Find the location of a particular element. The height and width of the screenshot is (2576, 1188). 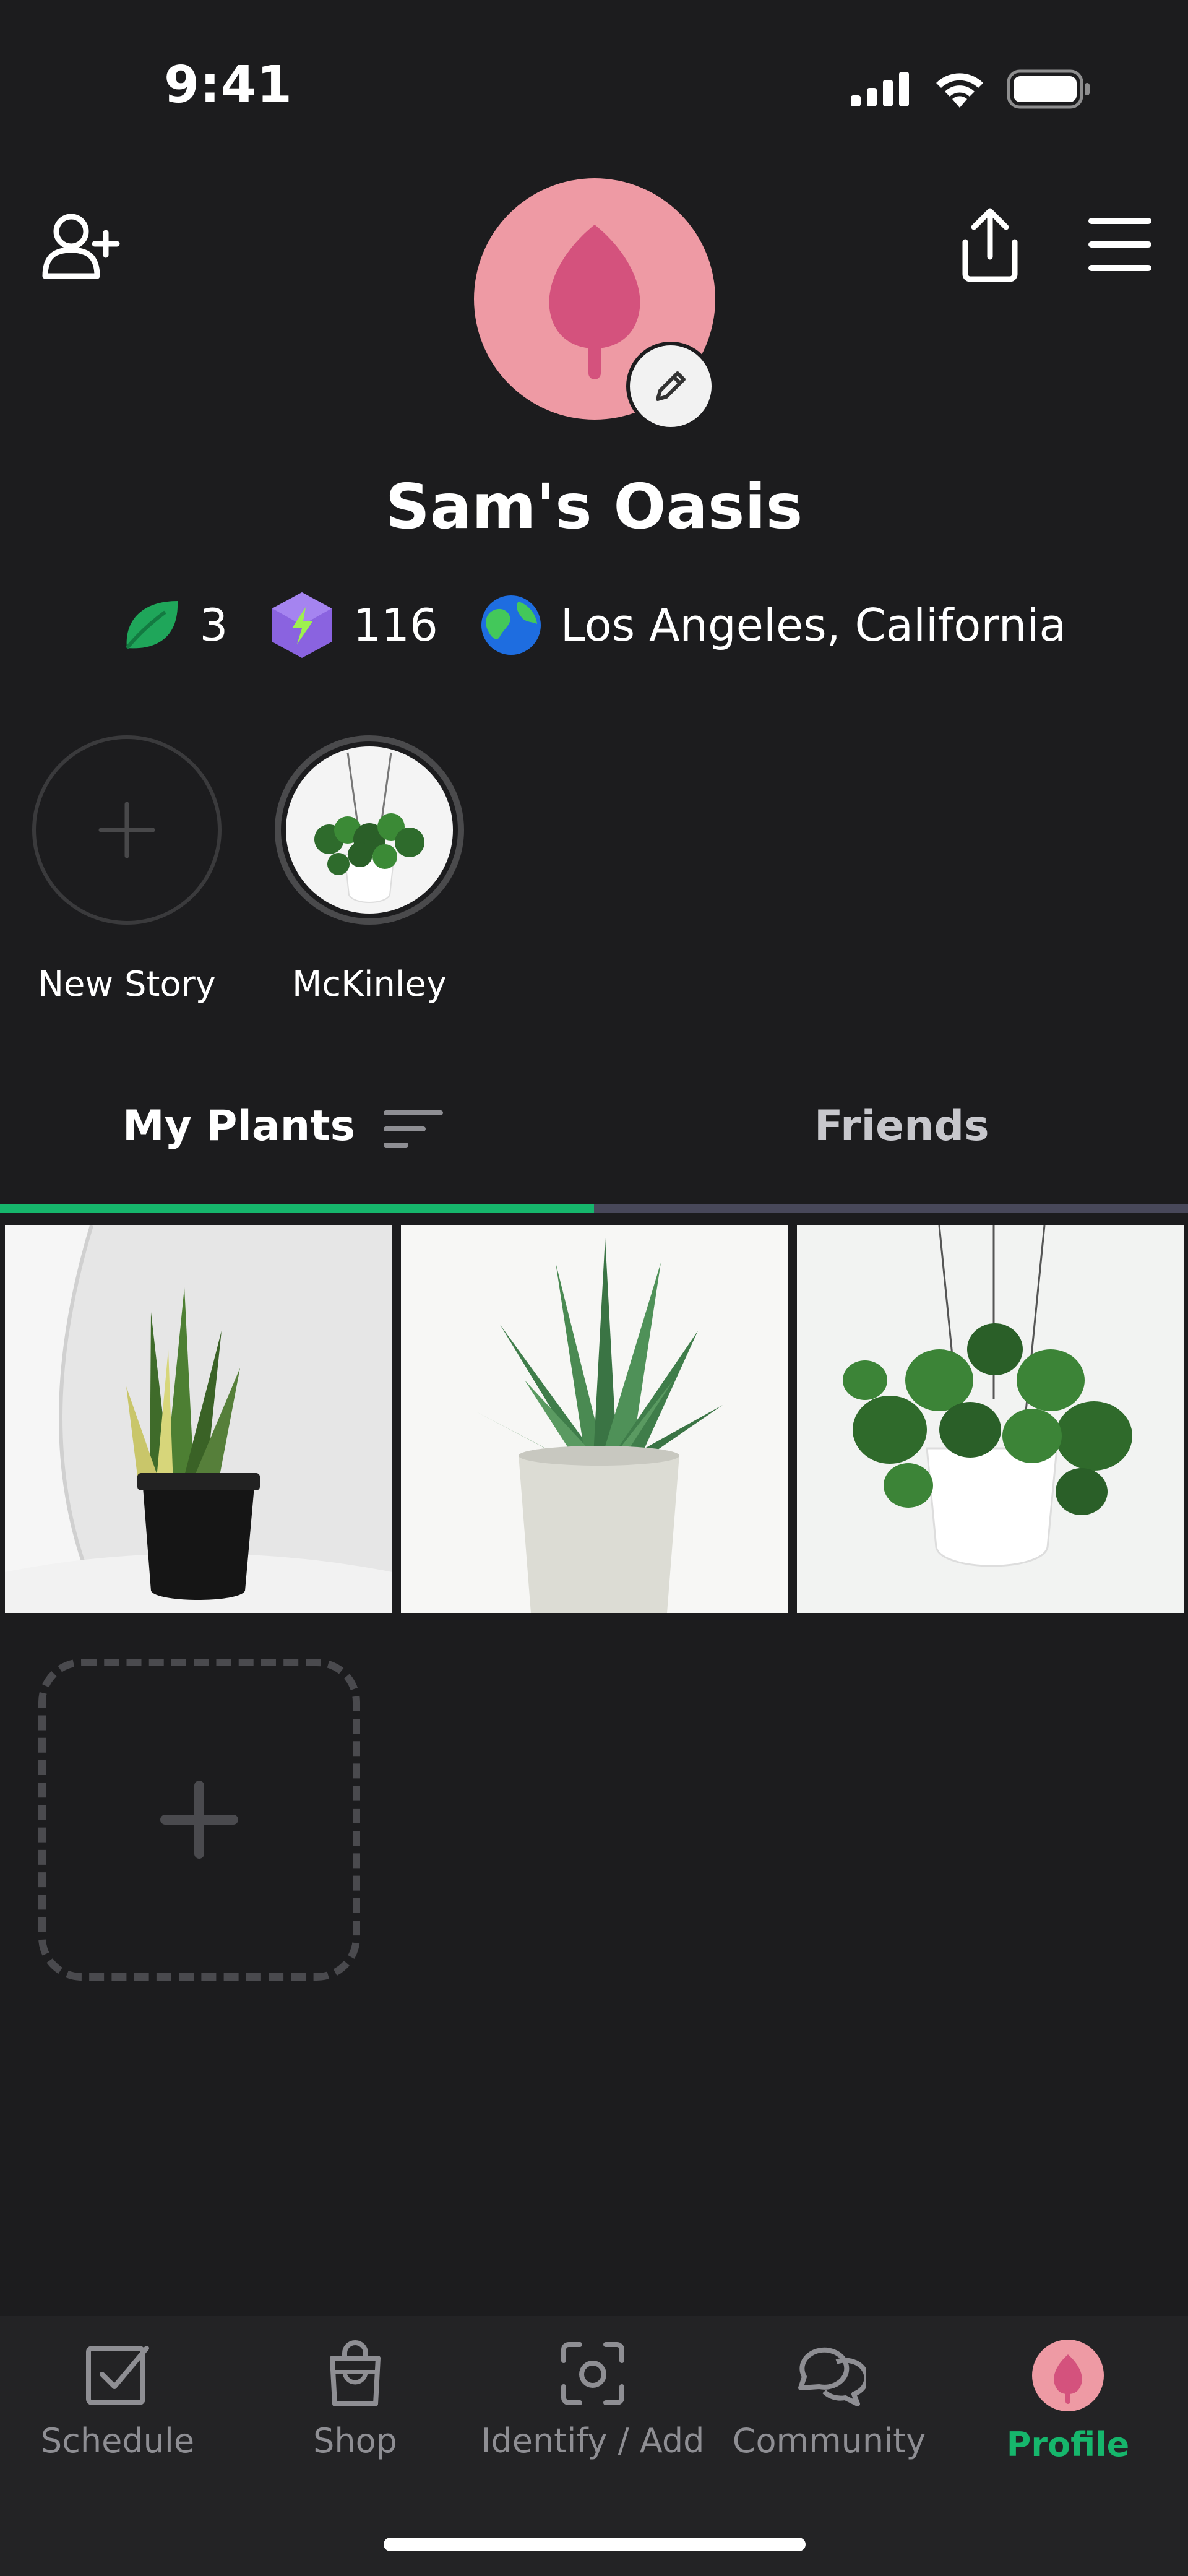

story-ring is located at coordinates (370, 830).